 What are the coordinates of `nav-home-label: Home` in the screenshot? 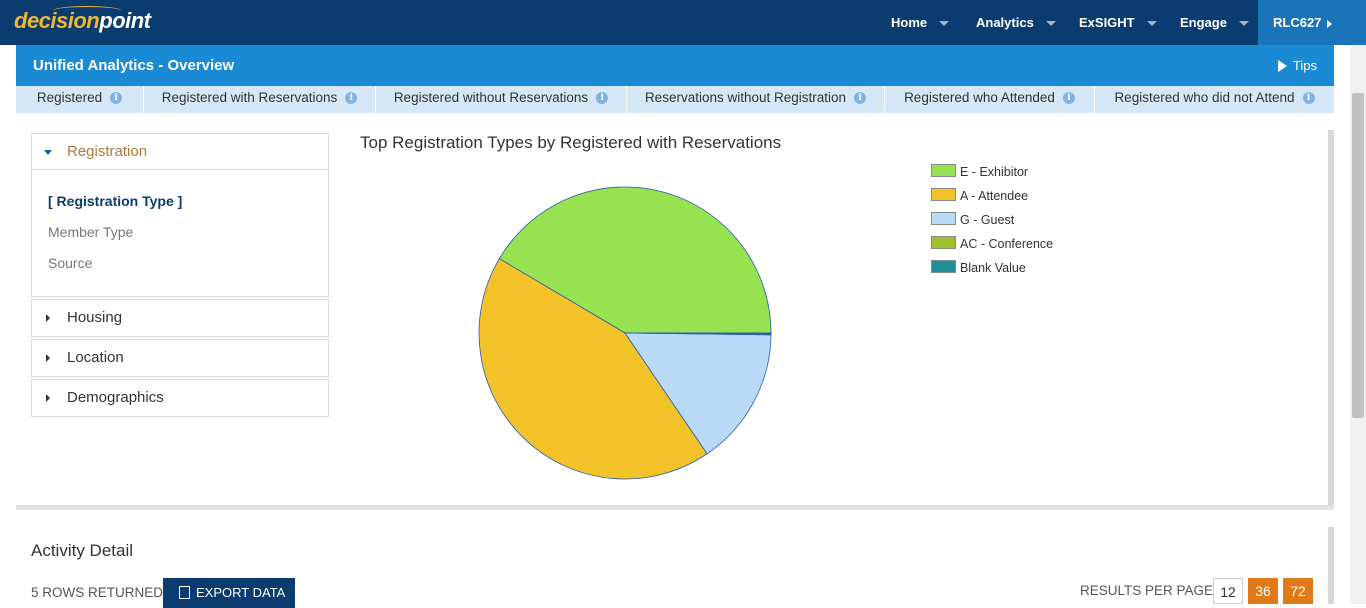 It's located at (909, 22).